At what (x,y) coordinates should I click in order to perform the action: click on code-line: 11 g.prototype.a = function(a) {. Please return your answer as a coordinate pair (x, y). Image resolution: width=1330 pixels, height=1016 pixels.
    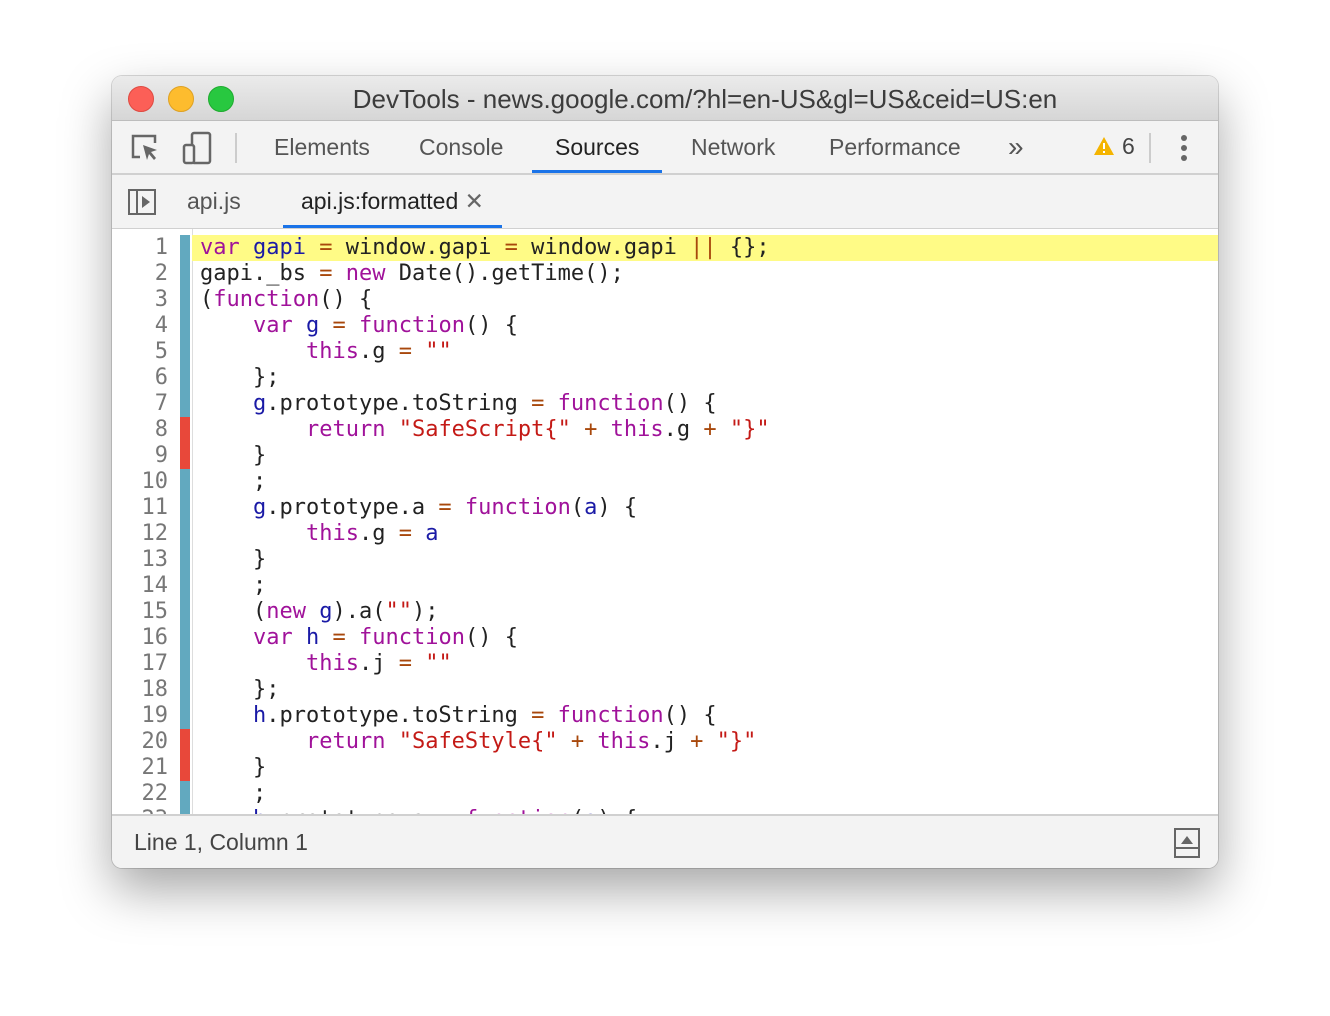
    Looking at the image, I should click on (665, 508).